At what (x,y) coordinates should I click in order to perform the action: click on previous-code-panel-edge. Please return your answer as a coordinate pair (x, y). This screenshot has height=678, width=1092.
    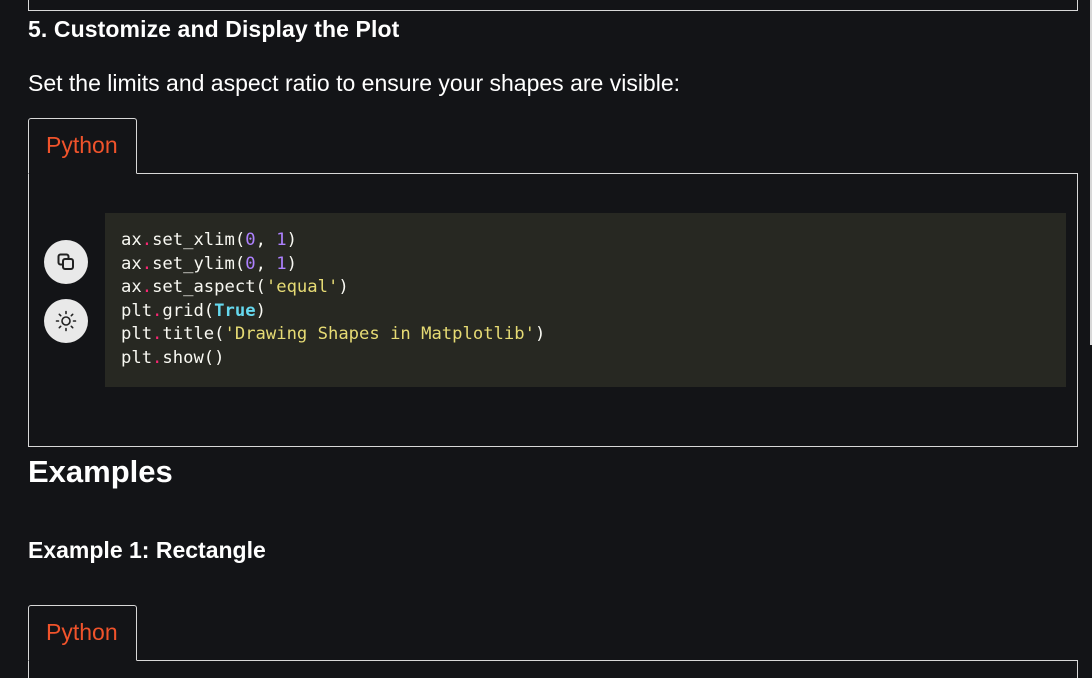
    Looking at the image, I should click on (553, 5).